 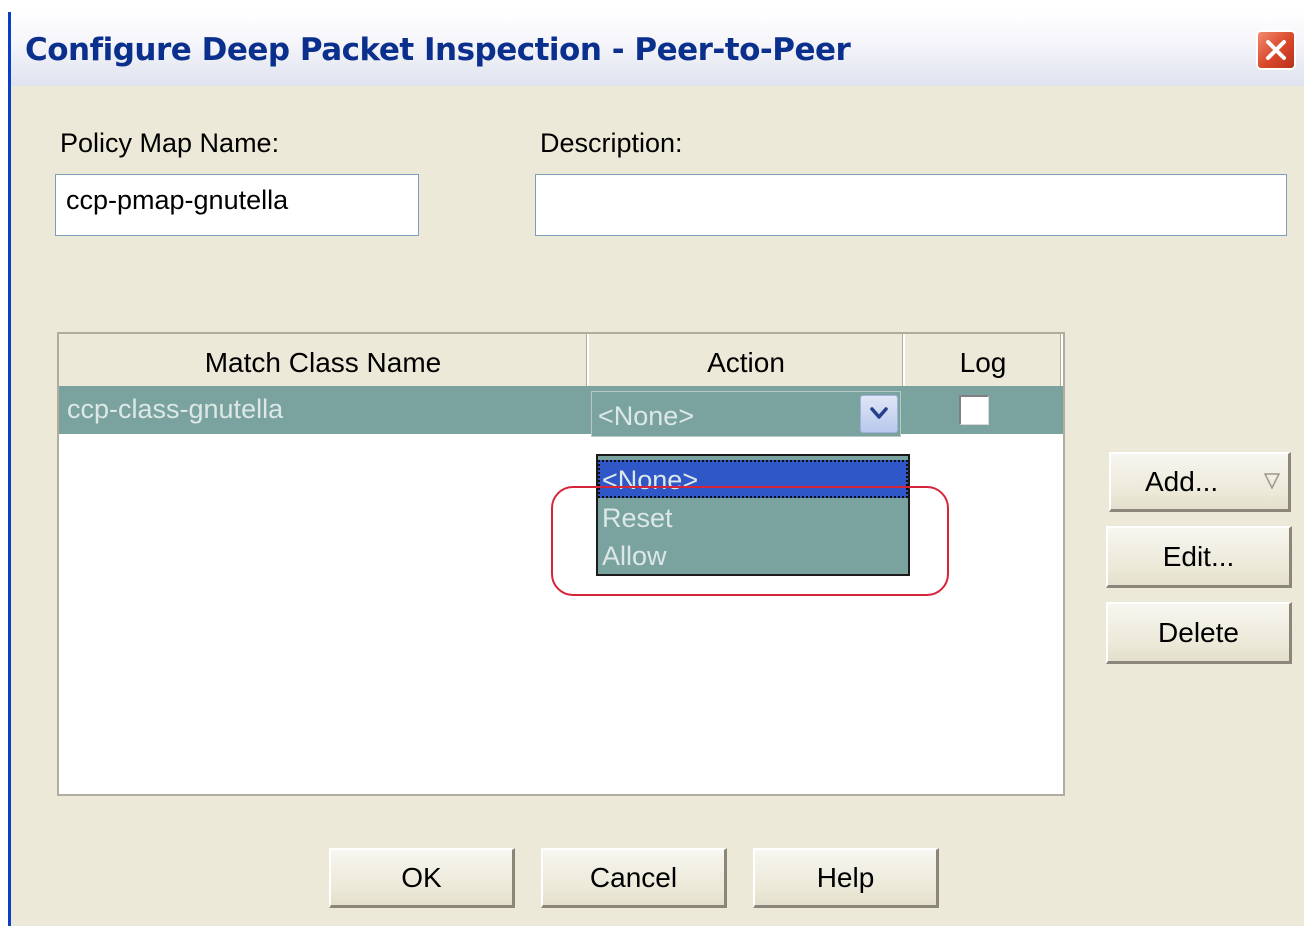 I want to click on close-icon, so click(x=1276, y=50).